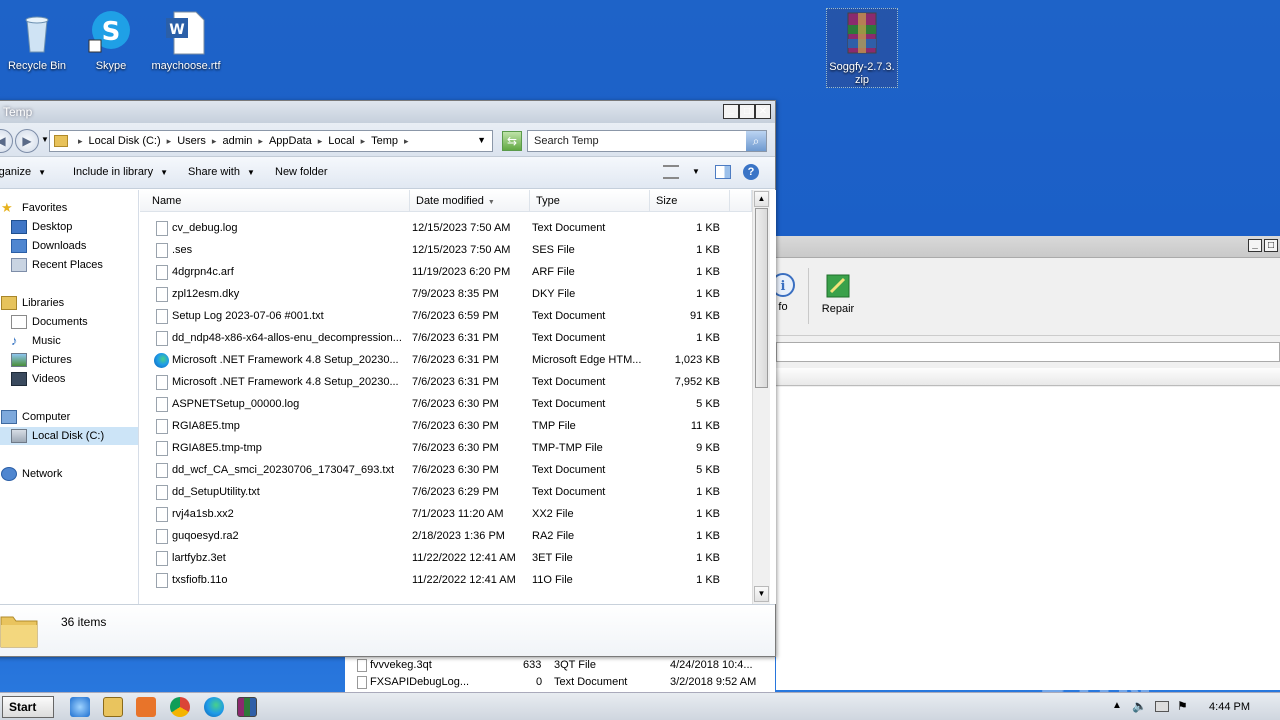 This screenshot has height=720, width=1280. Describe the element at coordinates (552, 558) in the screenshot. I see `file-type: 3ET File` at that location.